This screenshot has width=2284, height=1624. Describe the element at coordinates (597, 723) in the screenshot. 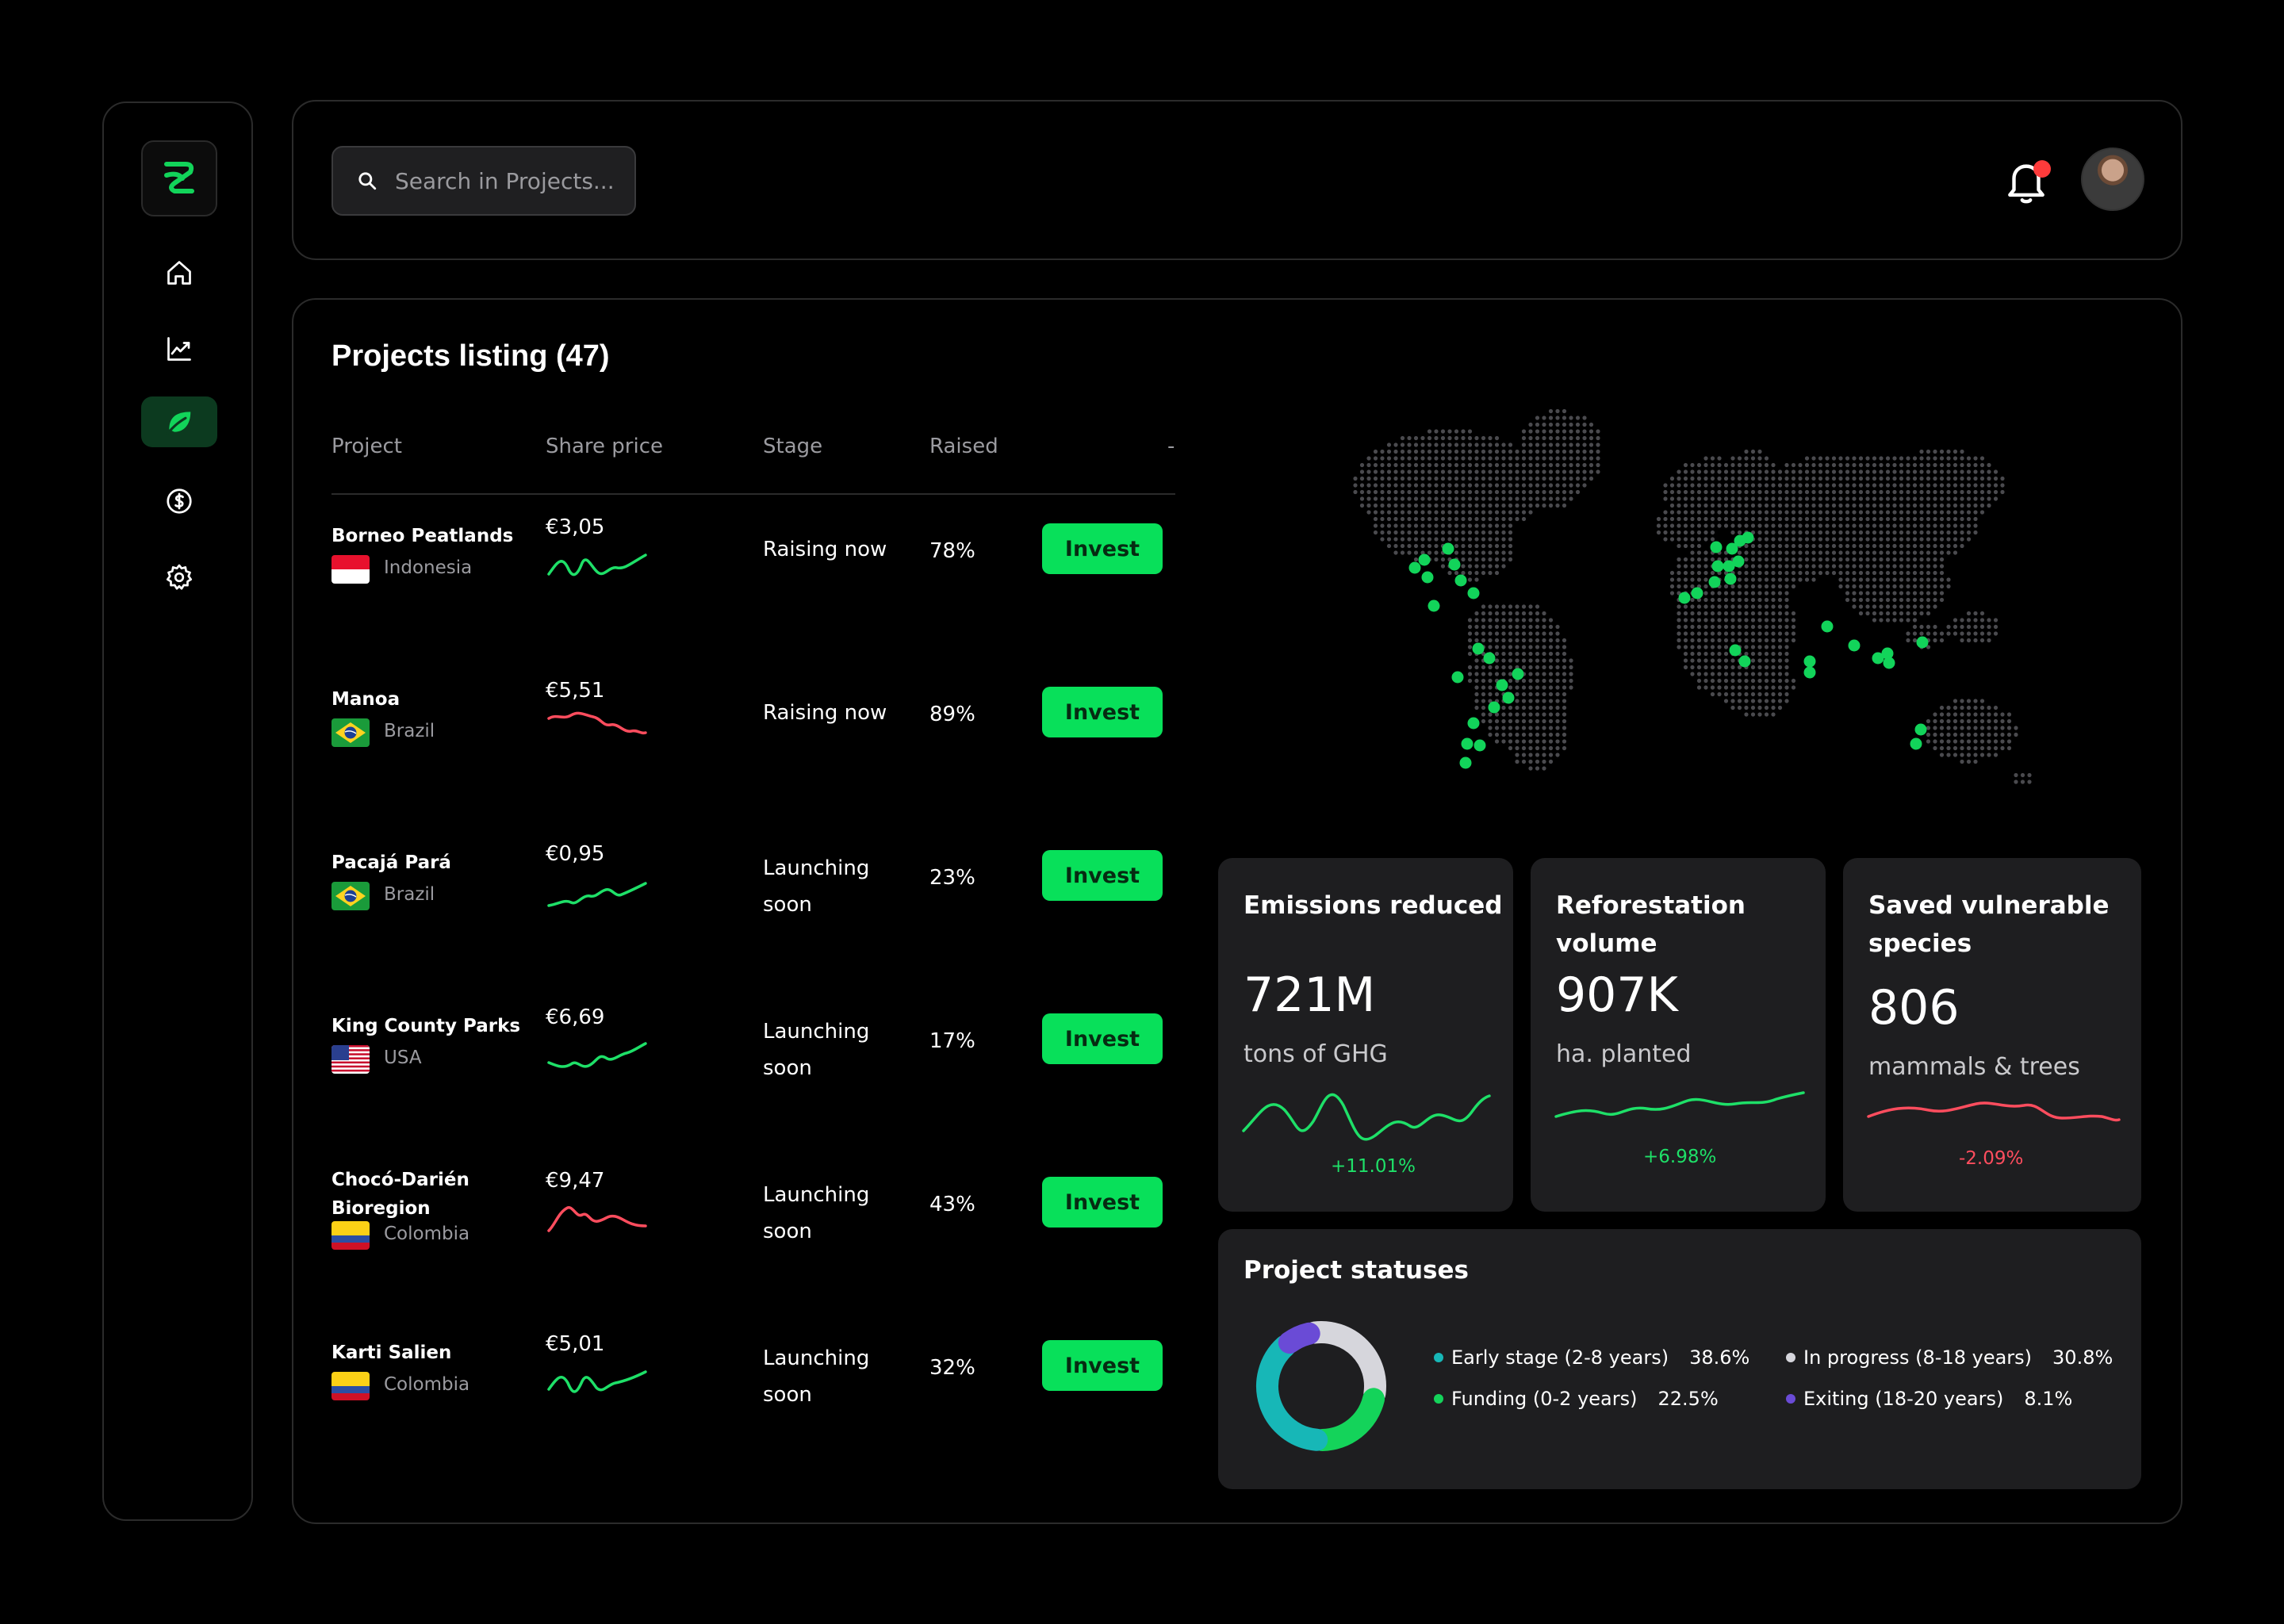

I see `price-sparkline` at that location.